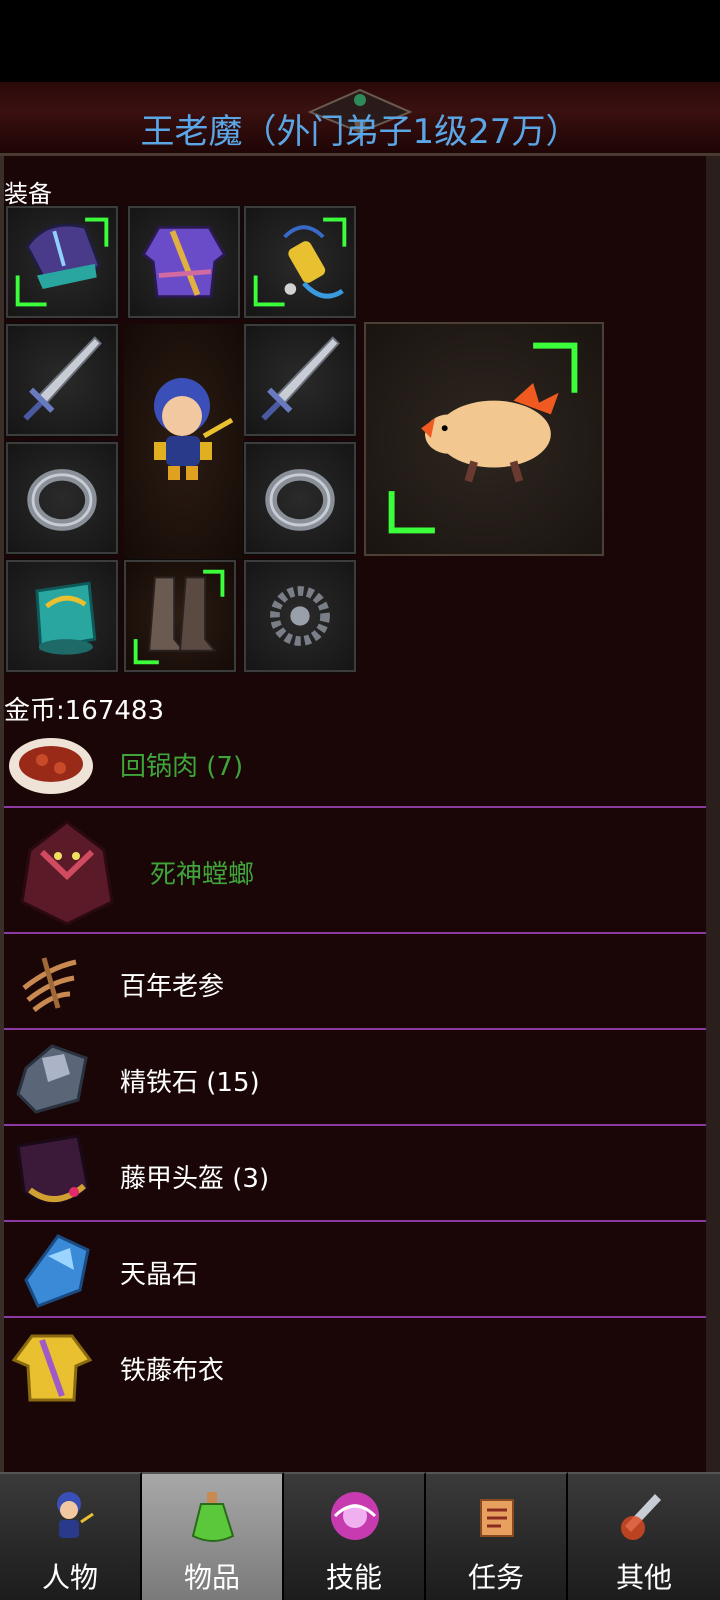 The image size is (720, 1600). I want to click on equipment-slot-robe, so click(184, 262).